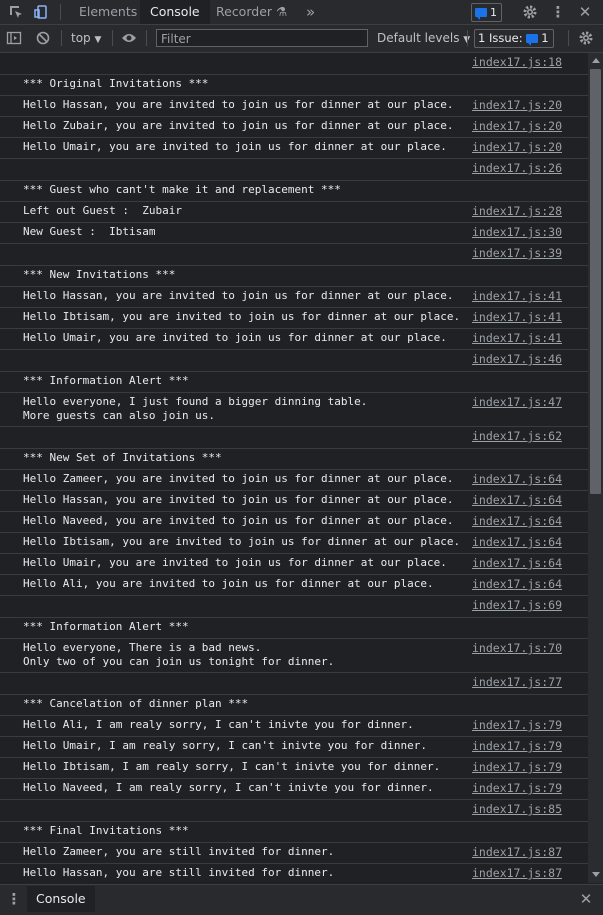 The width and height of the screenshot is (603, 915). What do you see at coordinates (517, 402) in the screenshot?
I see `source-link: index17.js:47` at bounding box center [517, 402].